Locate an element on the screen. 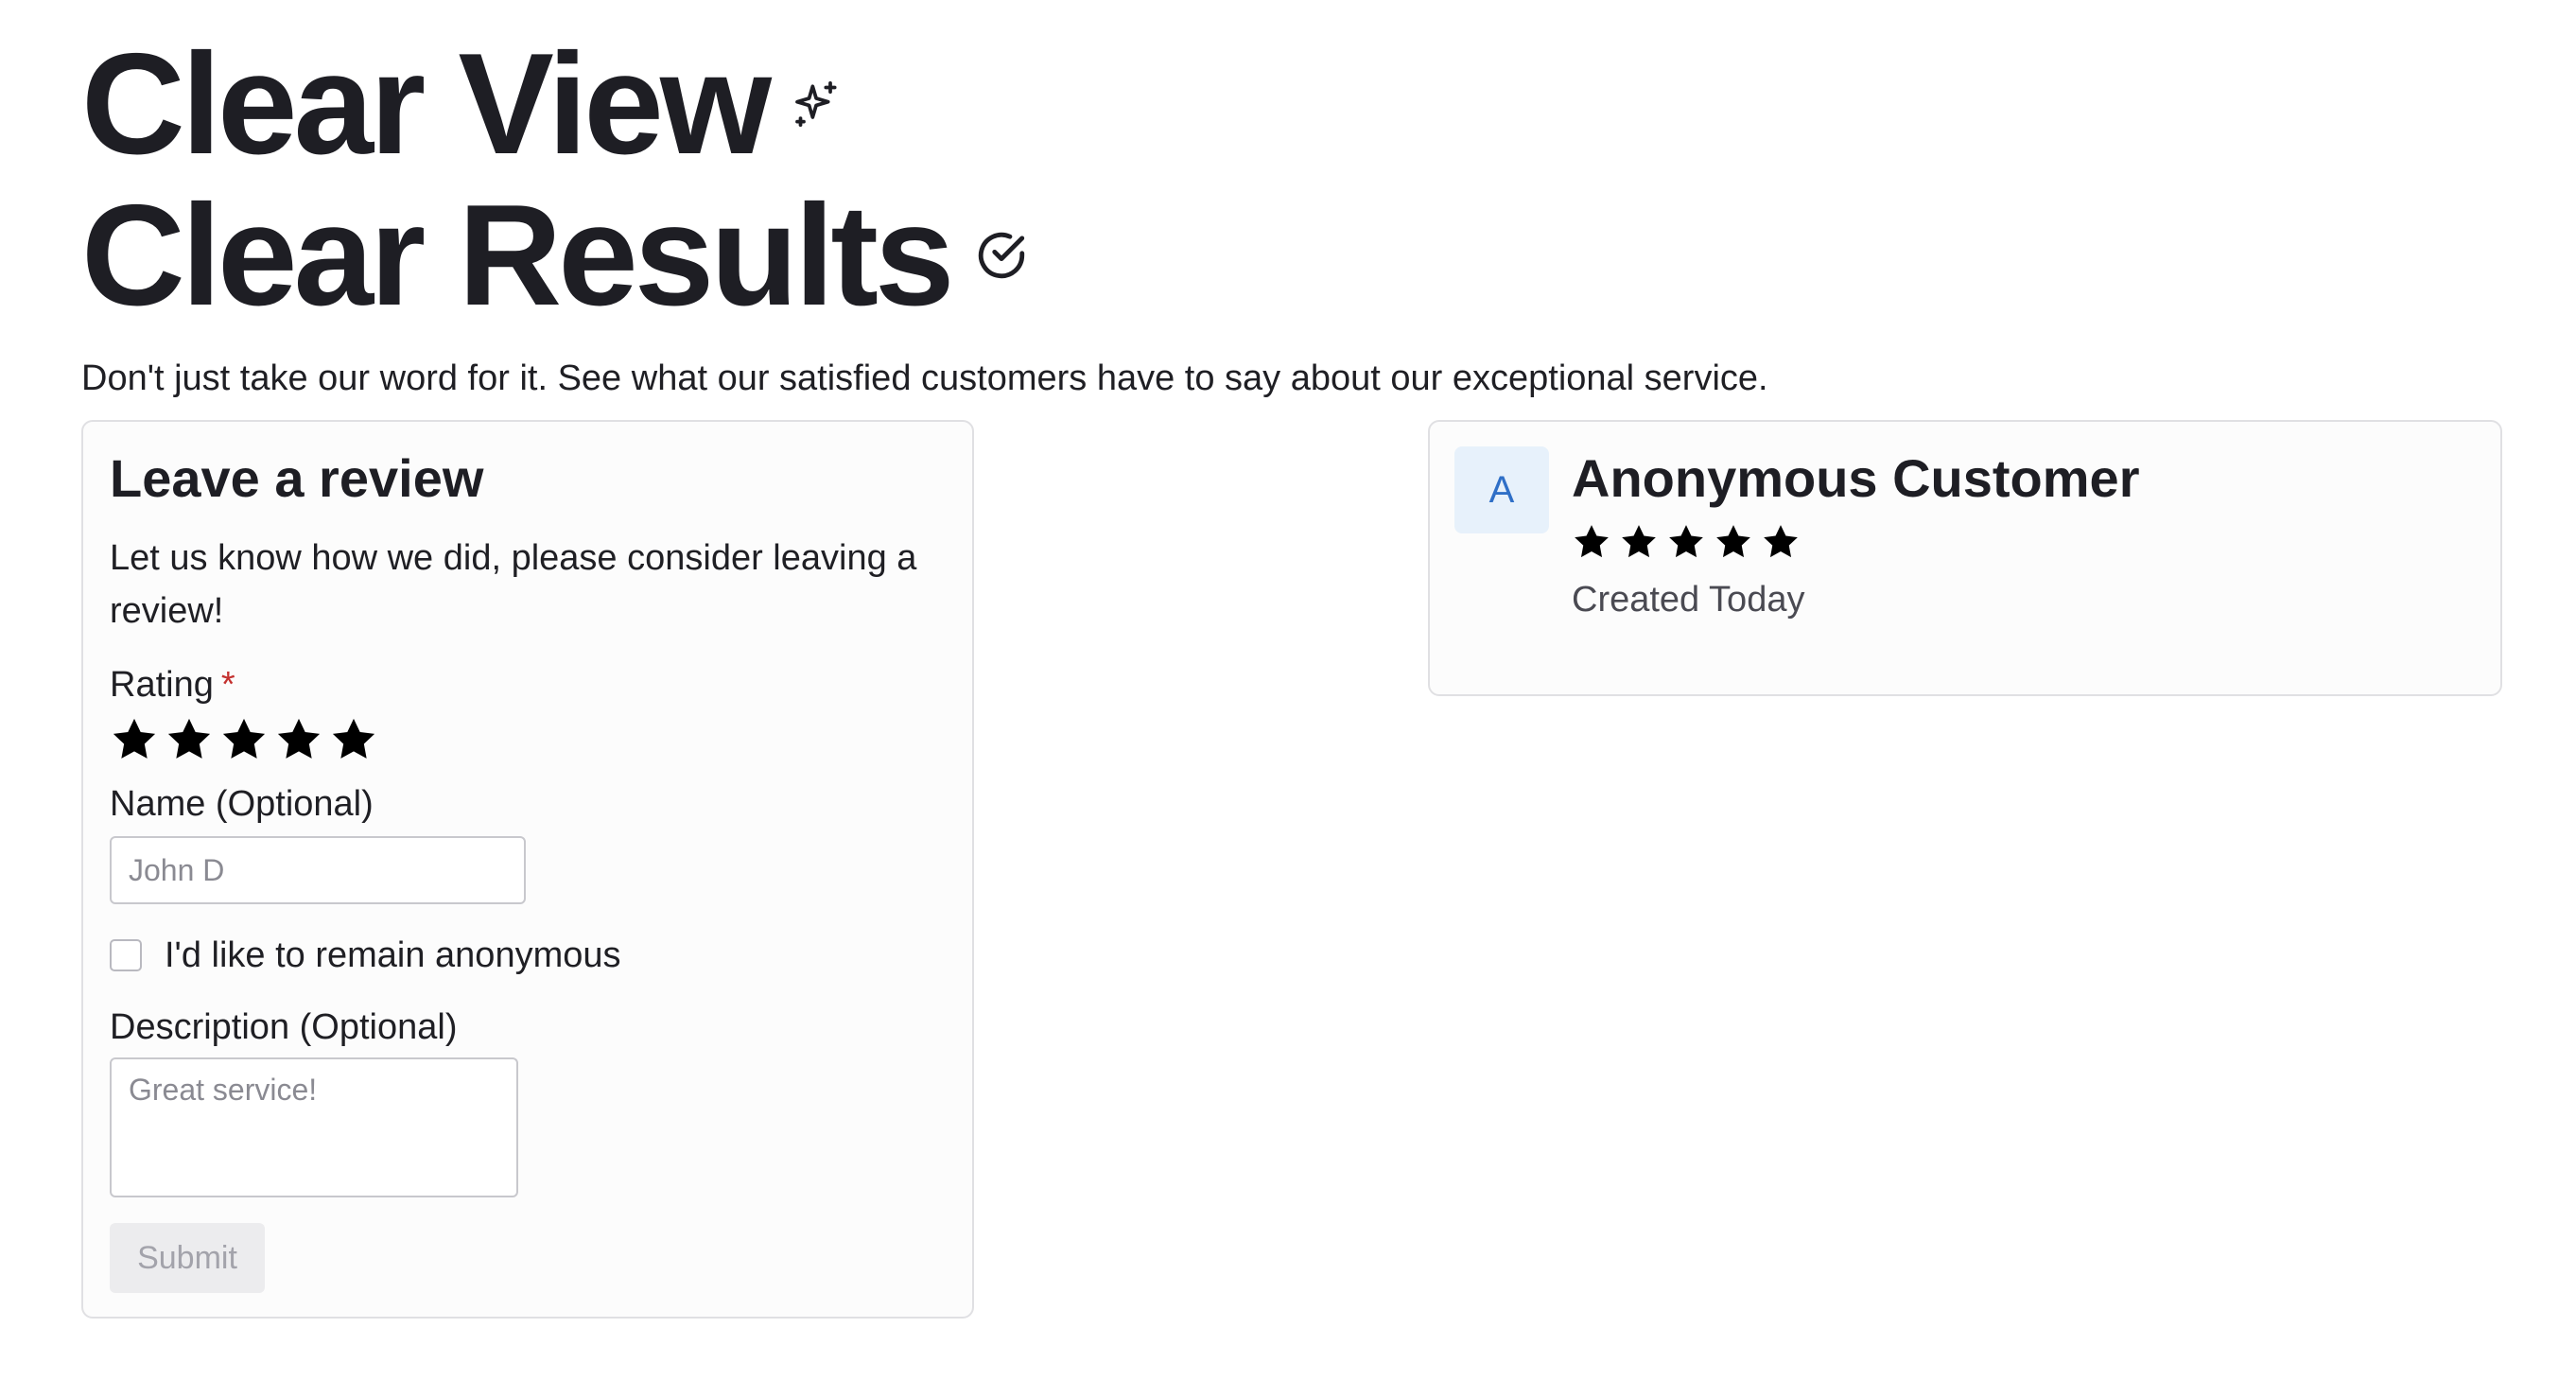  name-label: Name (Optional) is located at coordinates (242, 804).